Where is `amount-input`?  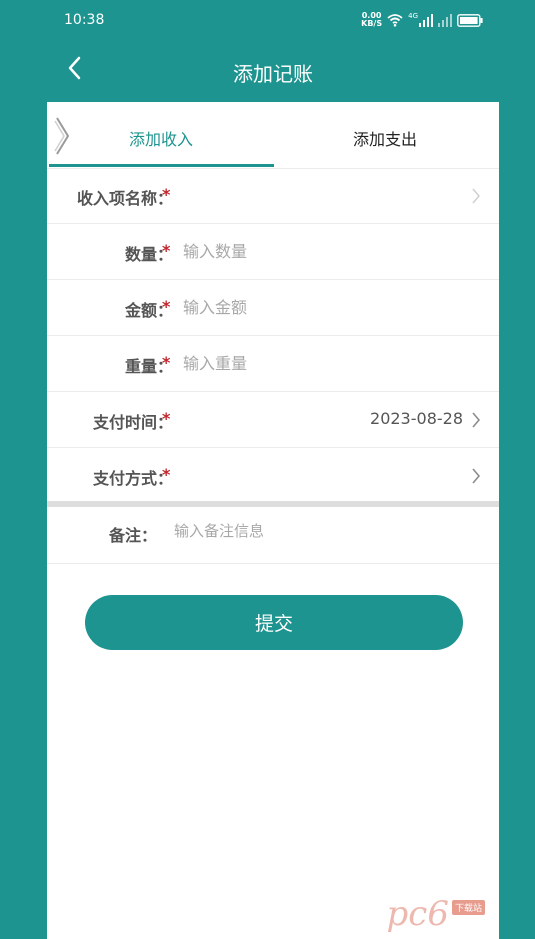
amount-input is located at coordinates (313, 307).